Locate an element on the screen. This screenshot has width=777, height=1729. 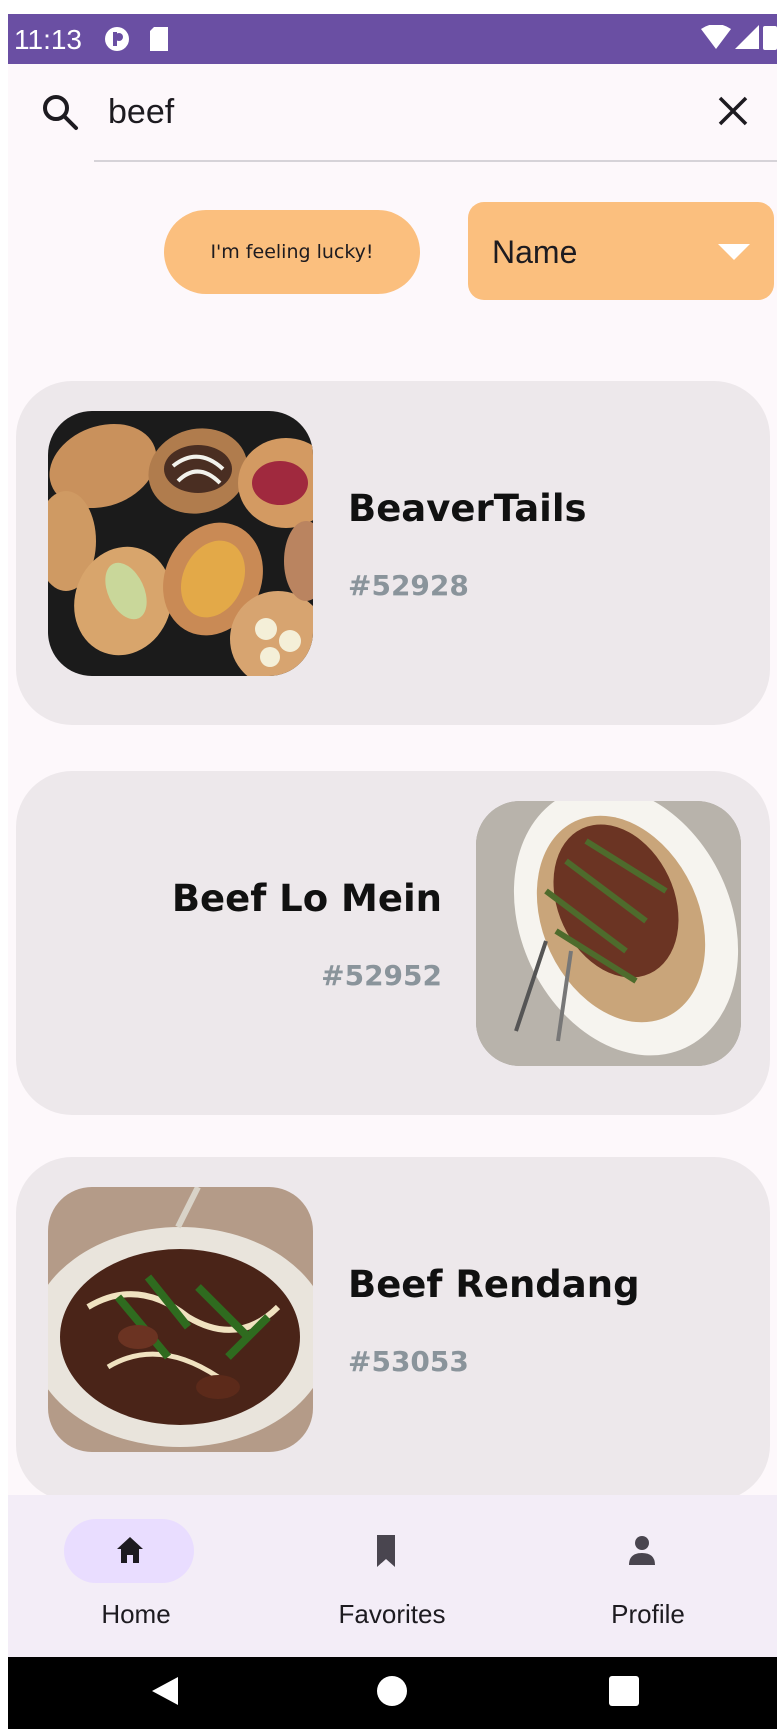
bookmark-icon is located at coordinates (386, 1551).